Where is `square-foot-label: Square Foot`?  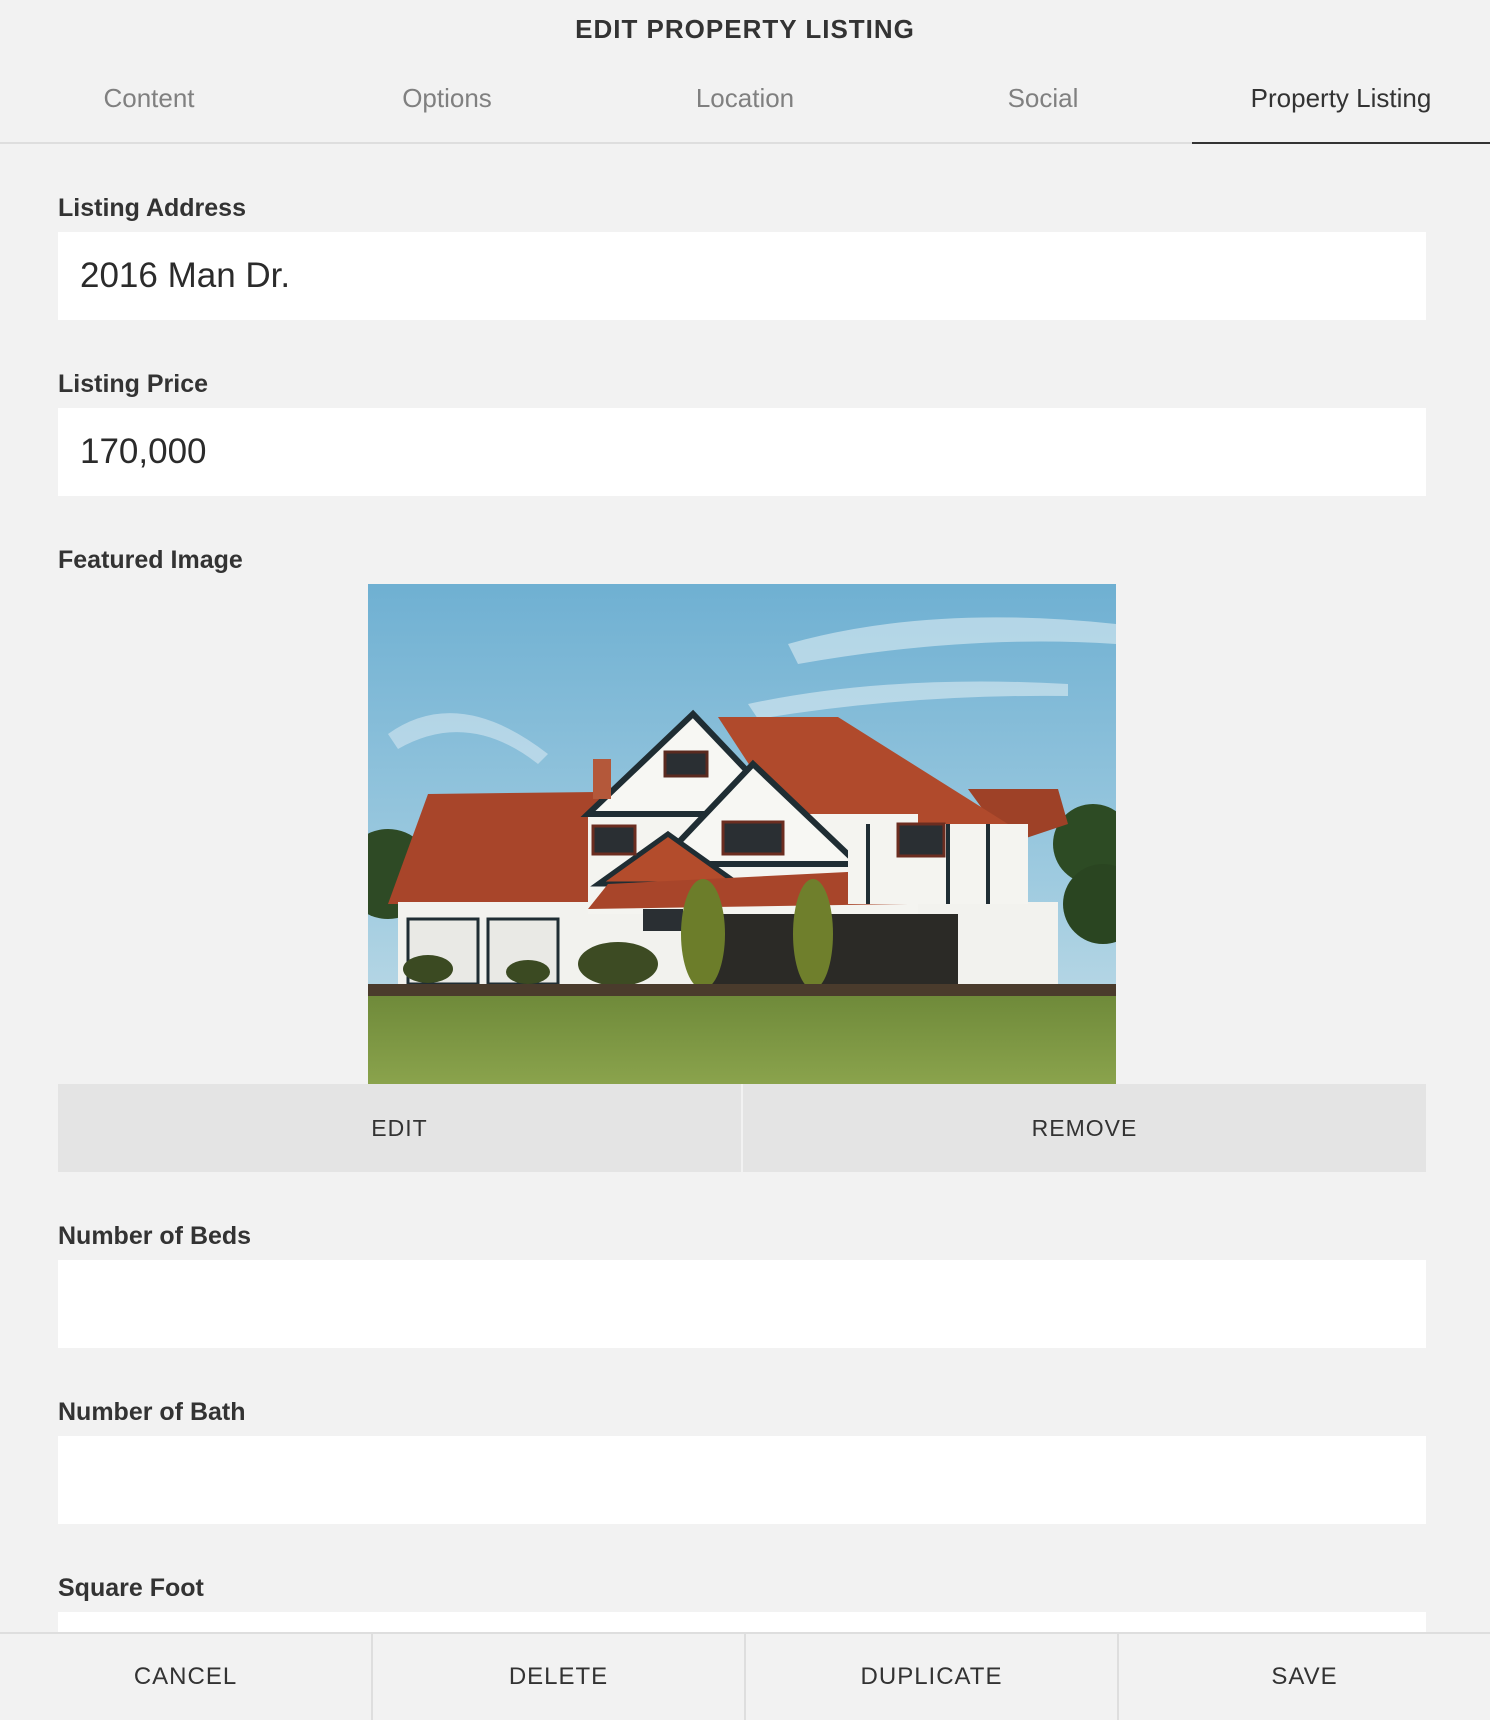 square-foot-label: Square Foot is located at coordinates (131, 1588).